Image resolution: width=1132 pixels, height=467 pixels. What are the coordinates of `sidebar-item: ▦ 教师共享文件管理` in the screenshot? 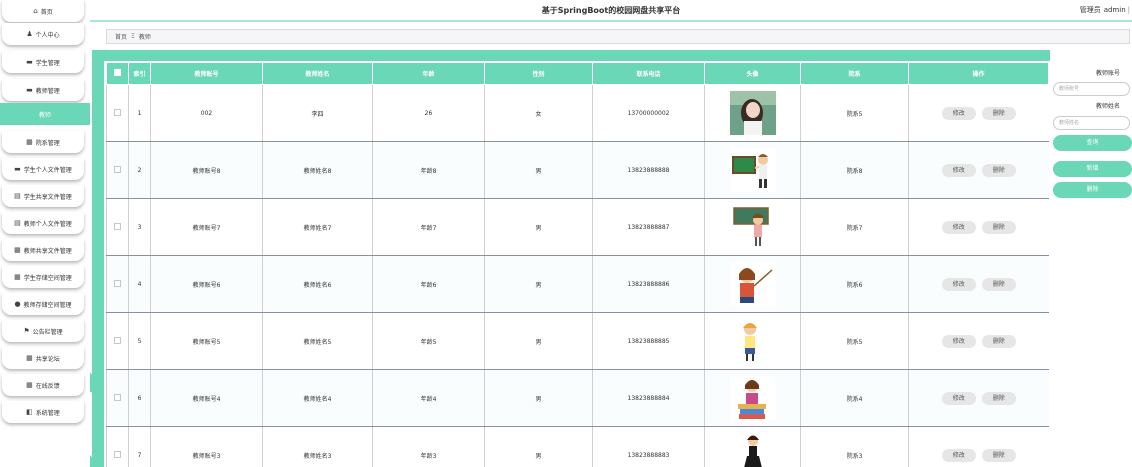 It's located at (43, 250).